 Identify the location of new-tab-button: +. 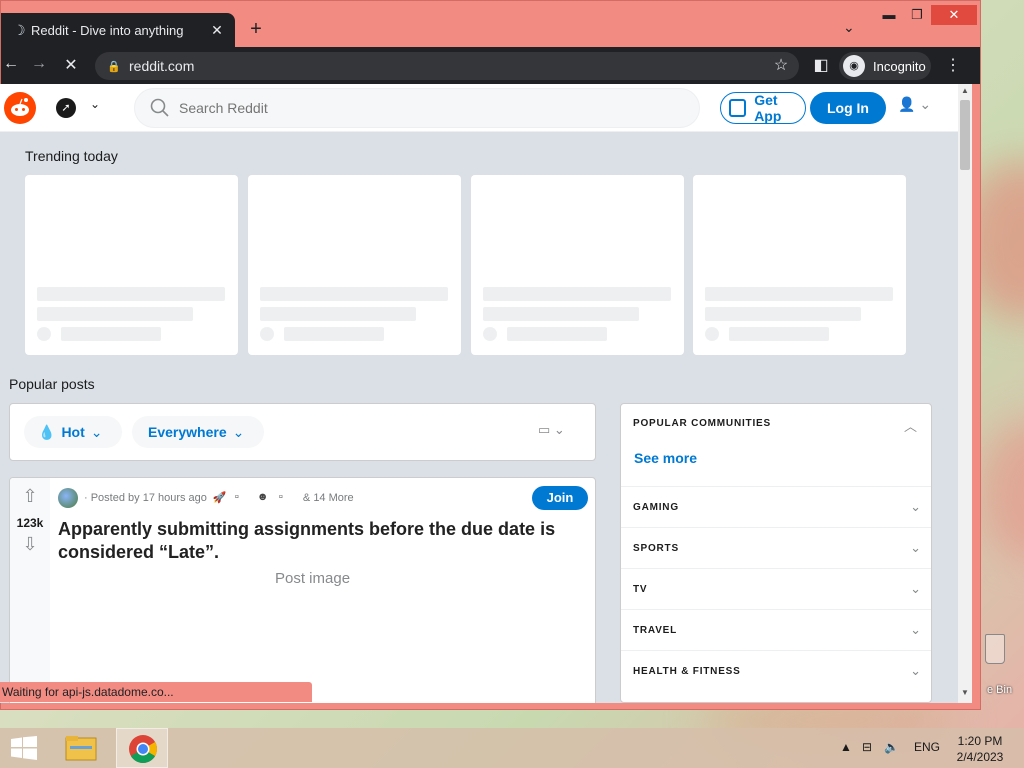
(256, 30).